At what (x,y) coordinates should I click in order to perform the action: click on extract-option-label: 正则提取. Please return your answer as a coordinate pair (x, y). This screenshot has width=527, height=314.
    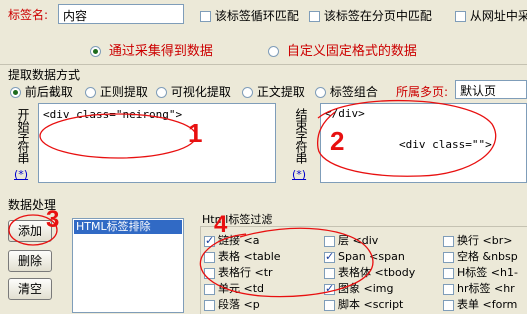
    Looking at the image, I should click on (123, 92).